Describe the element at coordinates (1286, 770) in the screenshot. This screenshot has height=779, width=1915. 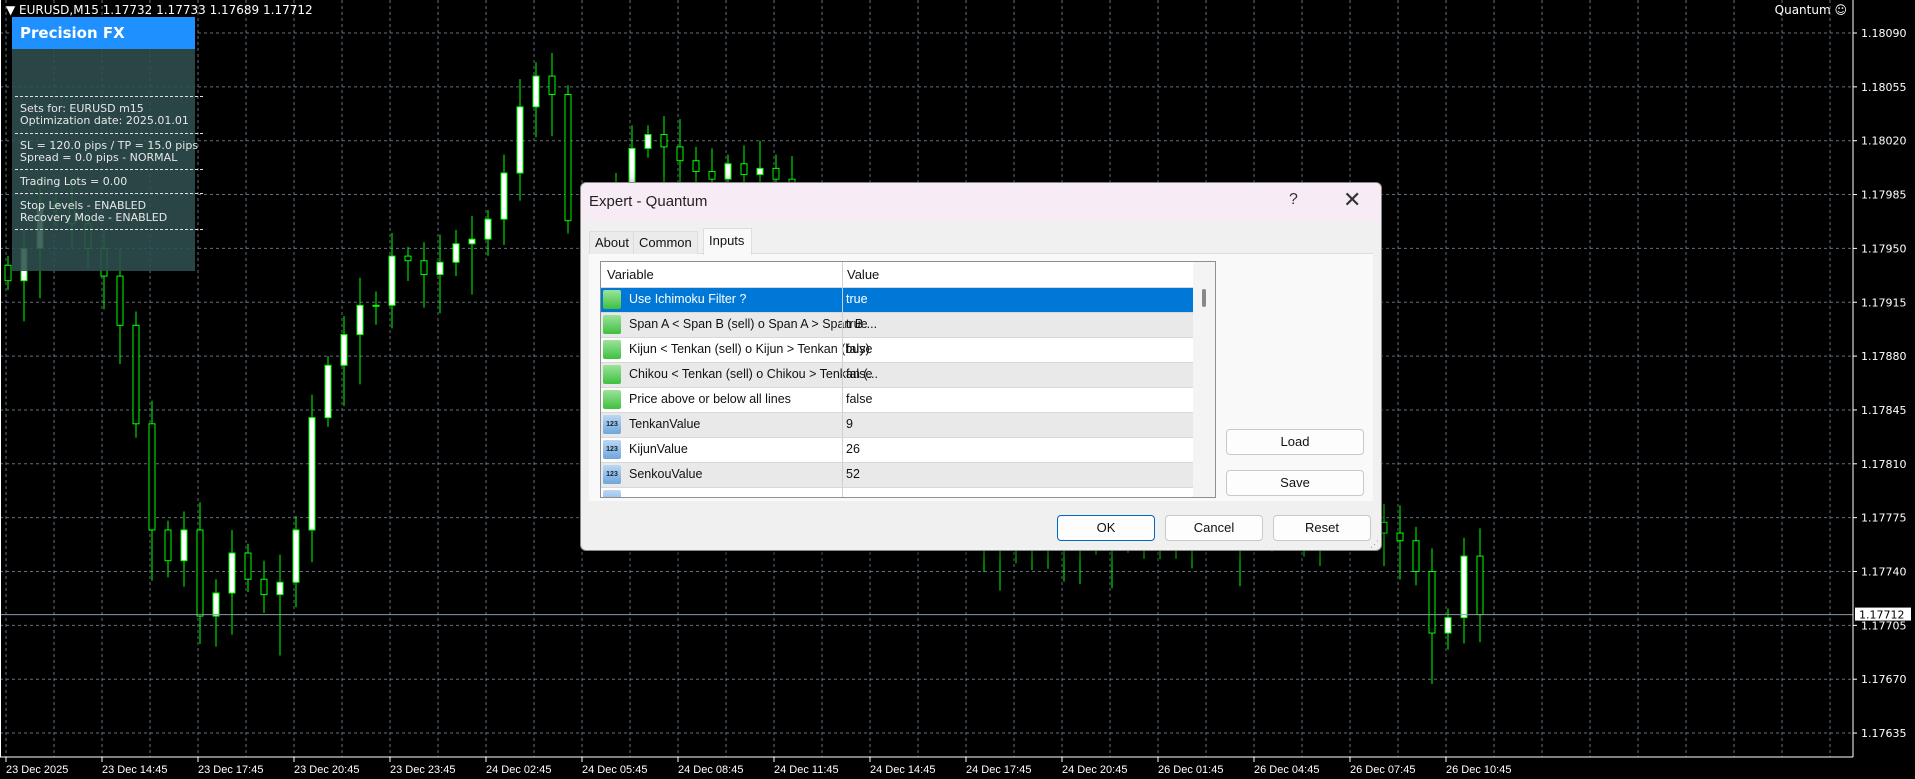
I see `x-tick-label: 26 Dec 04:45` at that location.